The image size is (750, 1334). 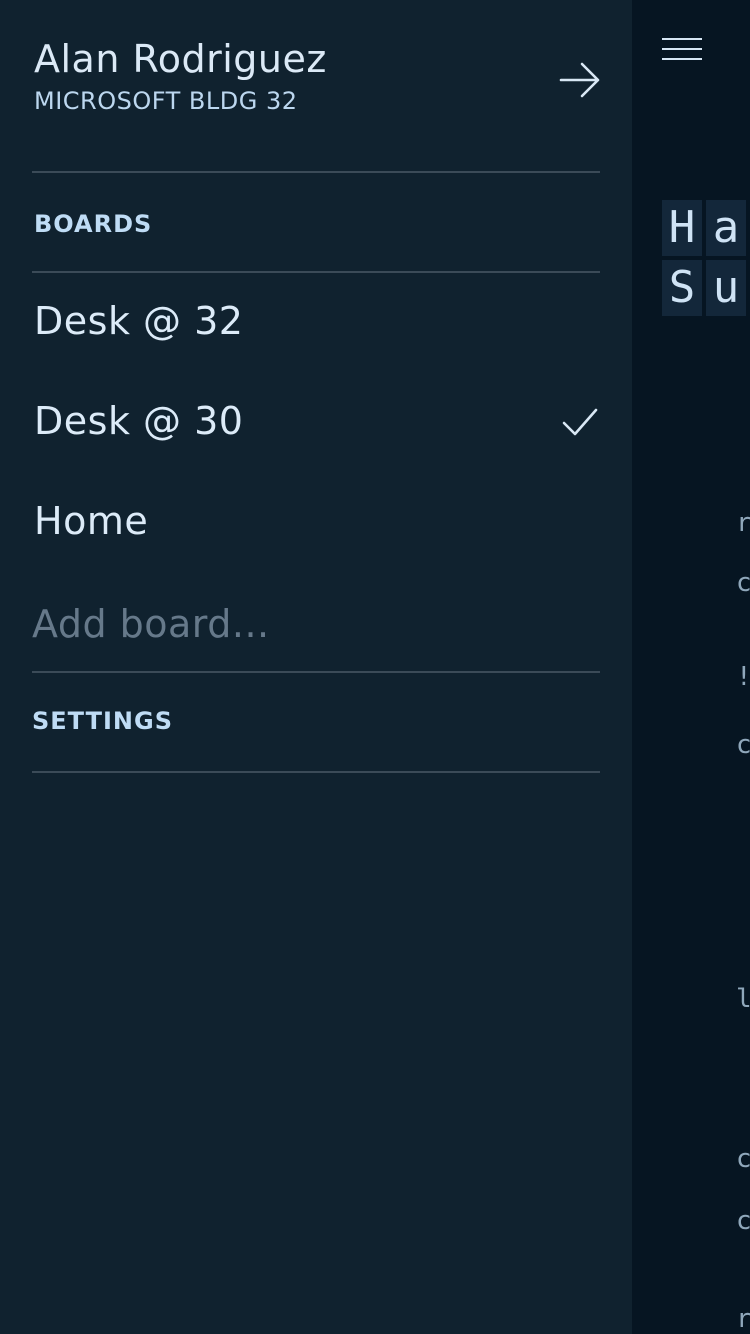 I want to click on board-label: Desk @ 30, so click(x=139, y=421).